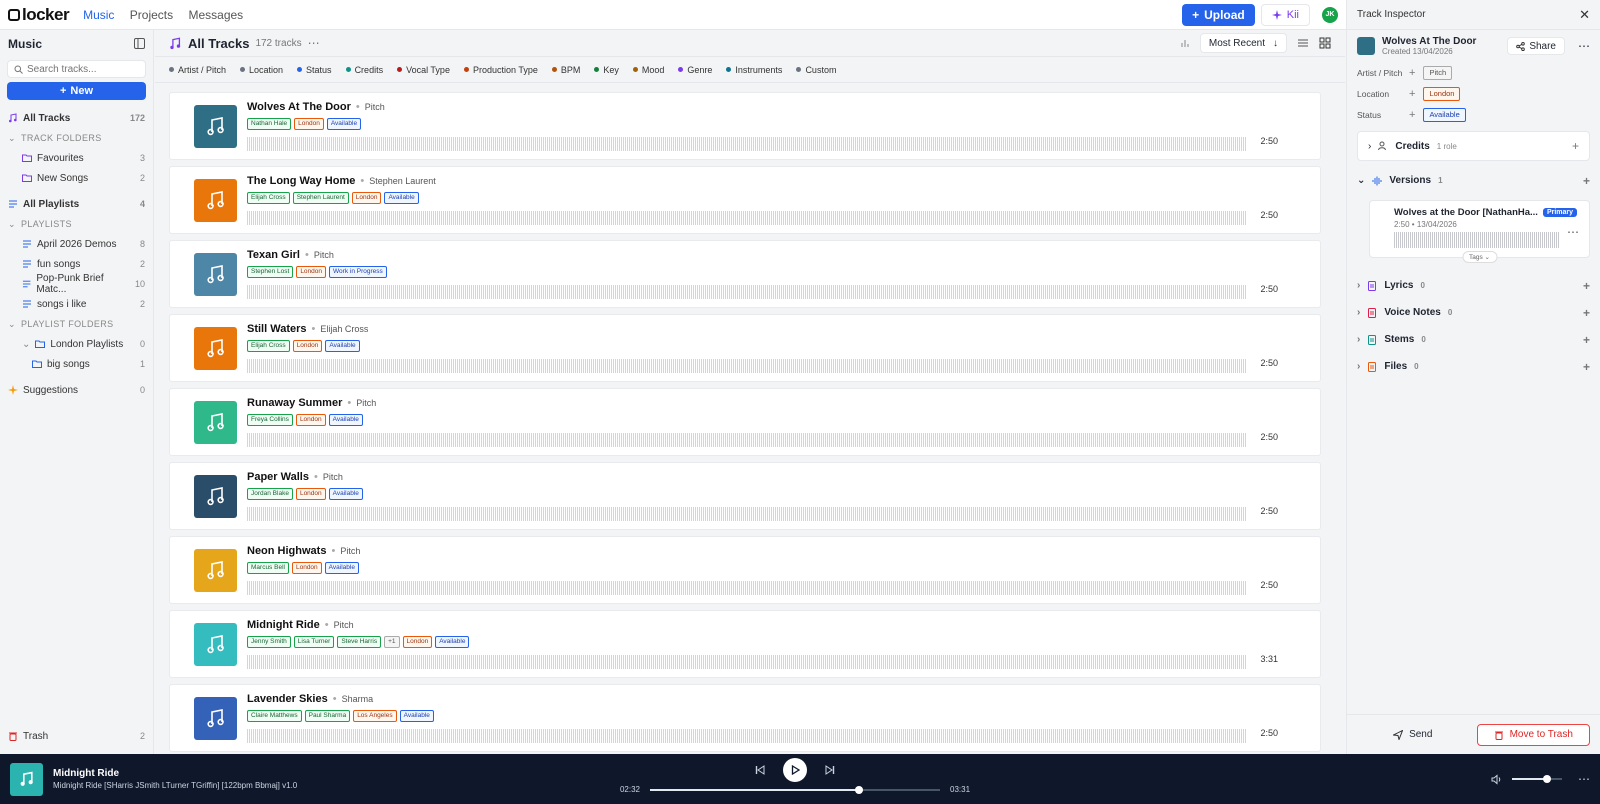  I want to click on upload-button: + Upload, so click(1218, 14).